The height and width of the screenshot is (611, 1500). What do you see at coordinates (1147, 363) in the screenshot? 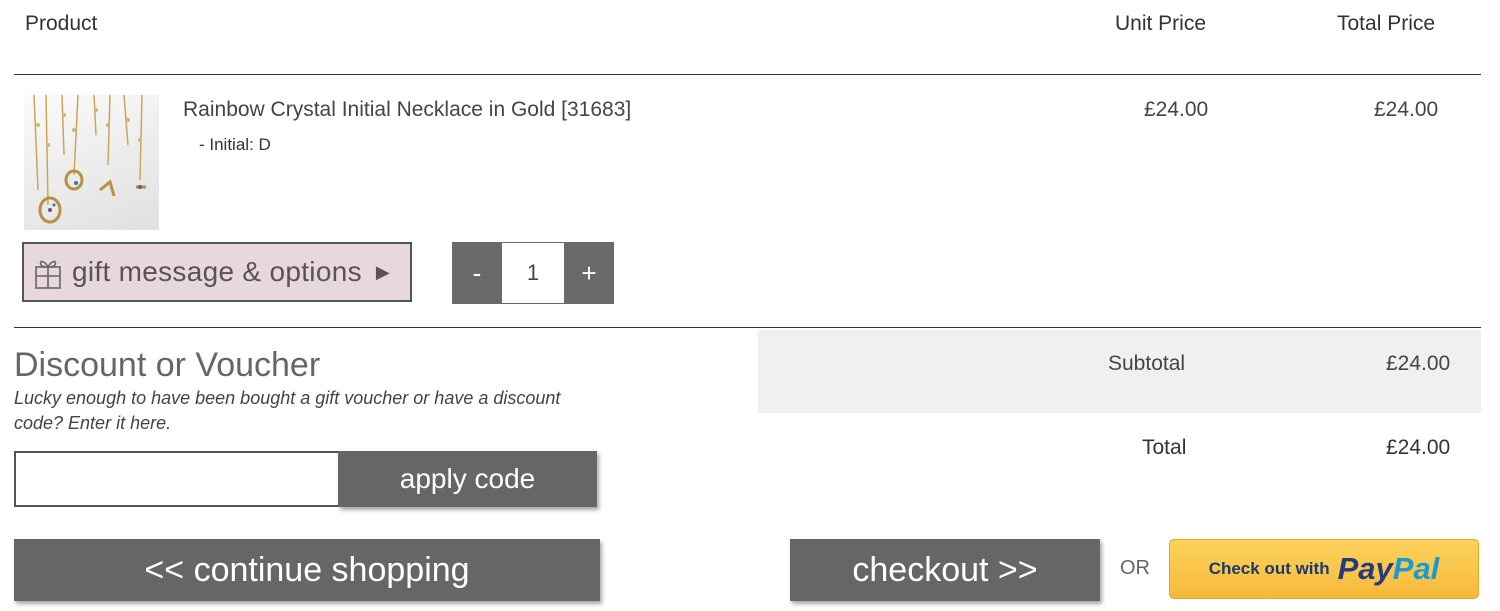
I see `subtotal-label: Subtotal` at bounding box center [1147, 363].